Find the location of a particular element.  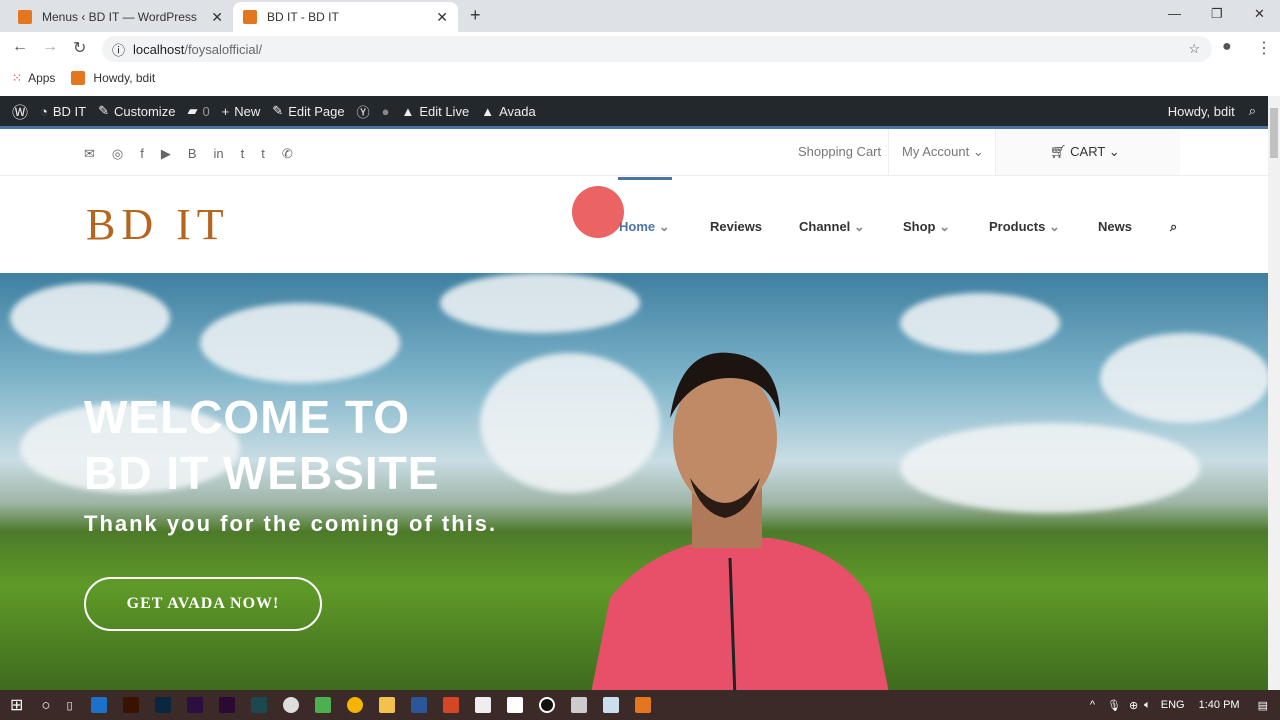

notifications-icon: ▤ is located at coordinates (1263, 705).